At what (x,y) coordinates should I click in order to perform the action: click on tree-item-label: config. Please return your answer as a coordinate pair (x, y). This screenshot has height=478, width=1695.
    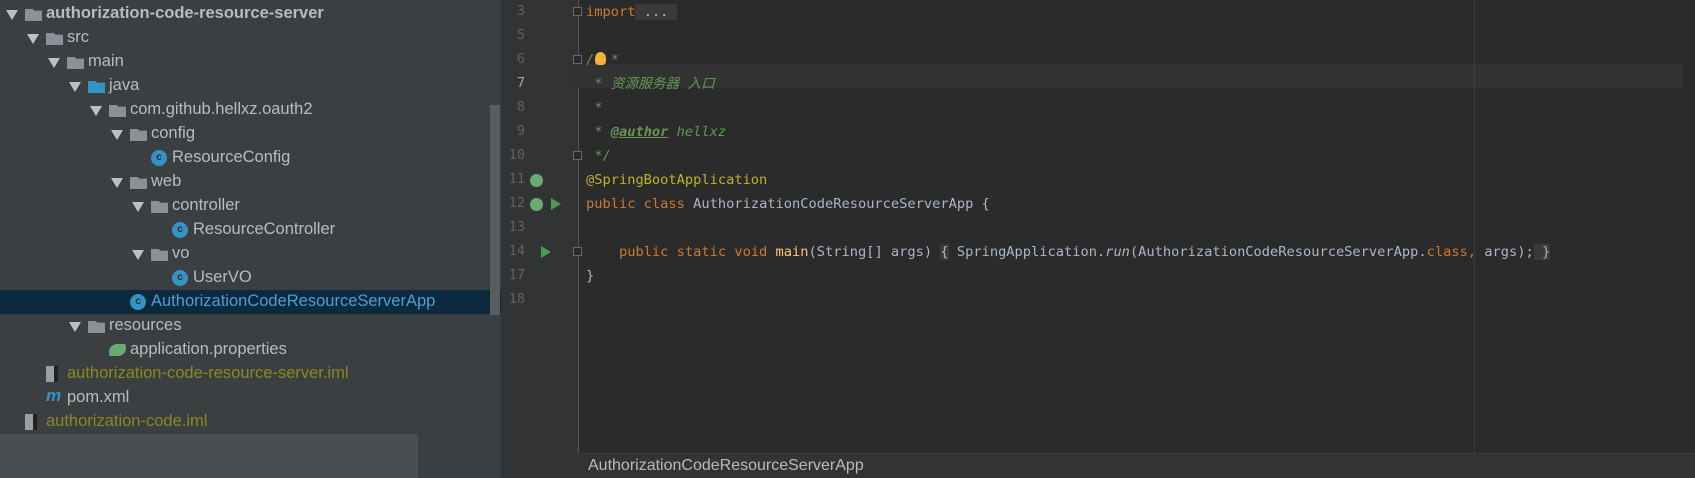
    Looking at the image, I should click on (173, 133).